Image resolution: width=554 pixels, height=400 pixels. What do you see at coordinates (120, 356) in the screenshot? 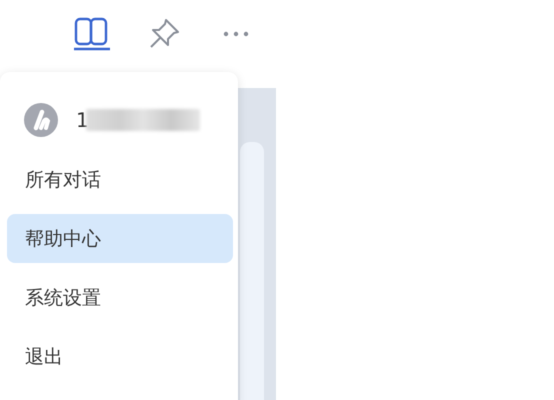
I see `menu-item: 退出` at bounding box center [120, 356].